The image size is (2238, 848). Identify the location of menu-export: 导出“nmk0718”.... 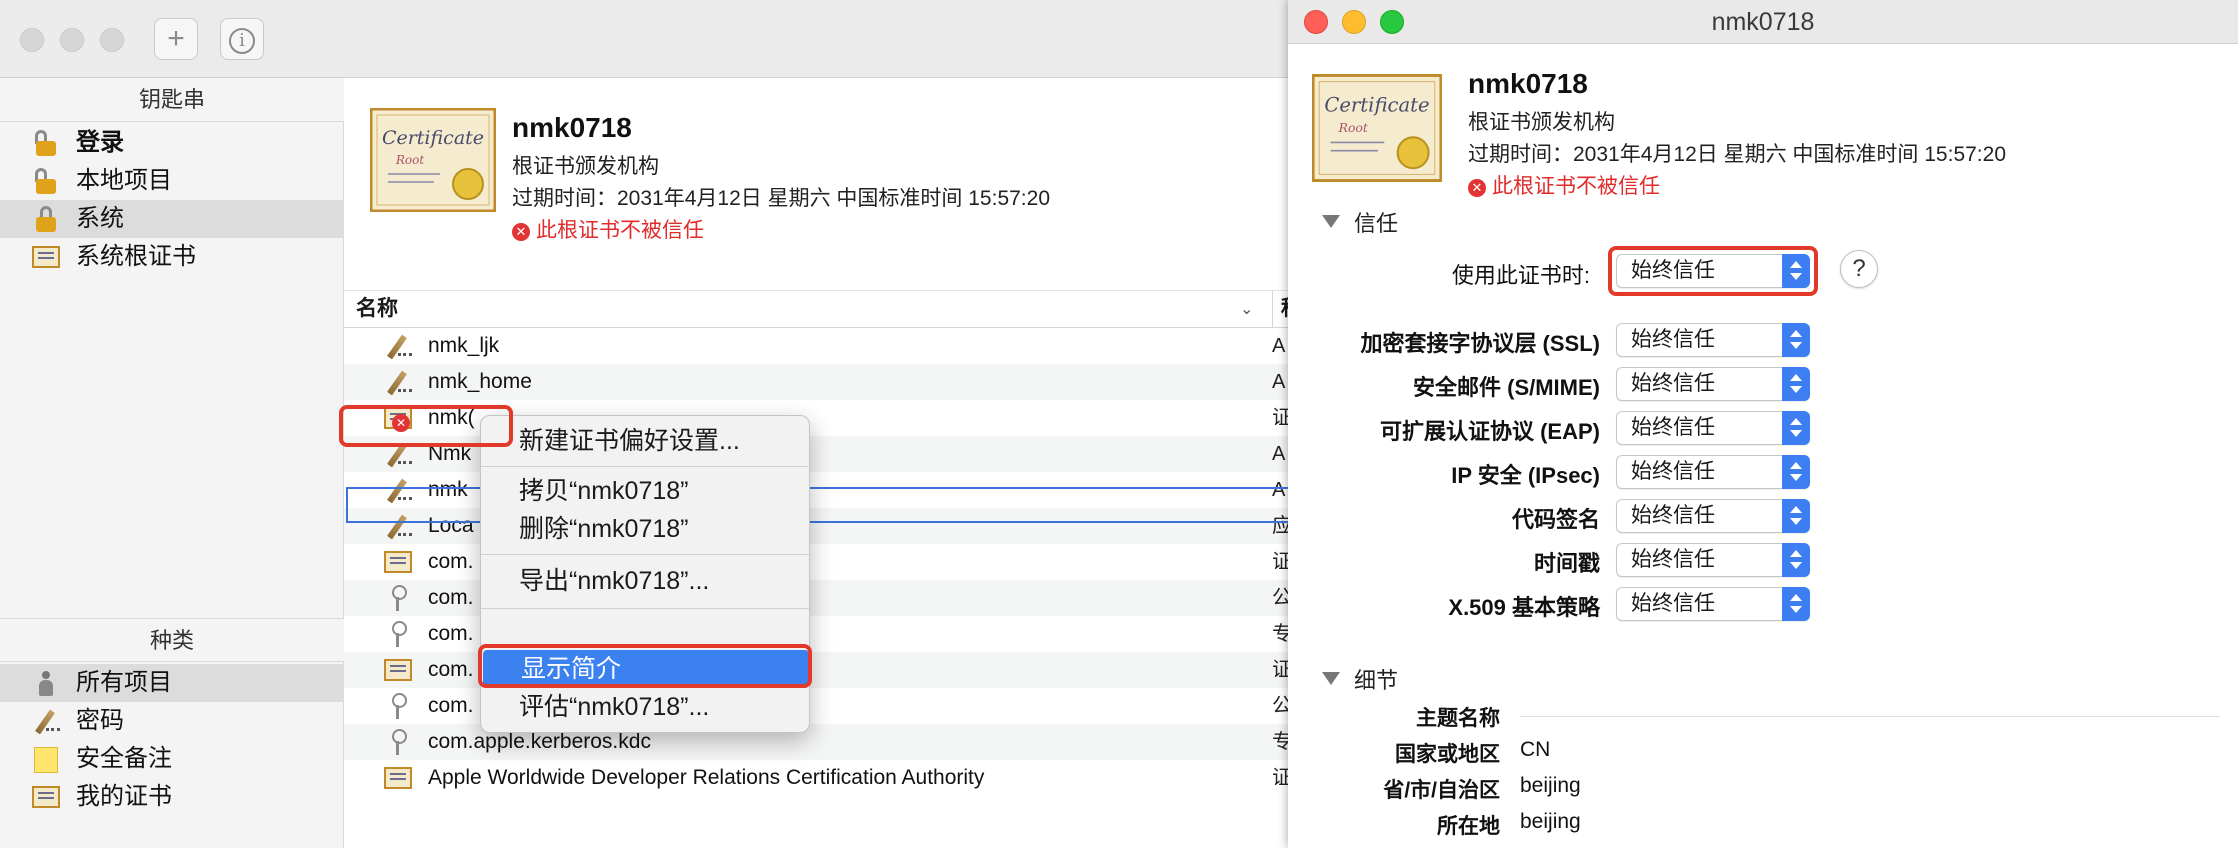
(646, 581).